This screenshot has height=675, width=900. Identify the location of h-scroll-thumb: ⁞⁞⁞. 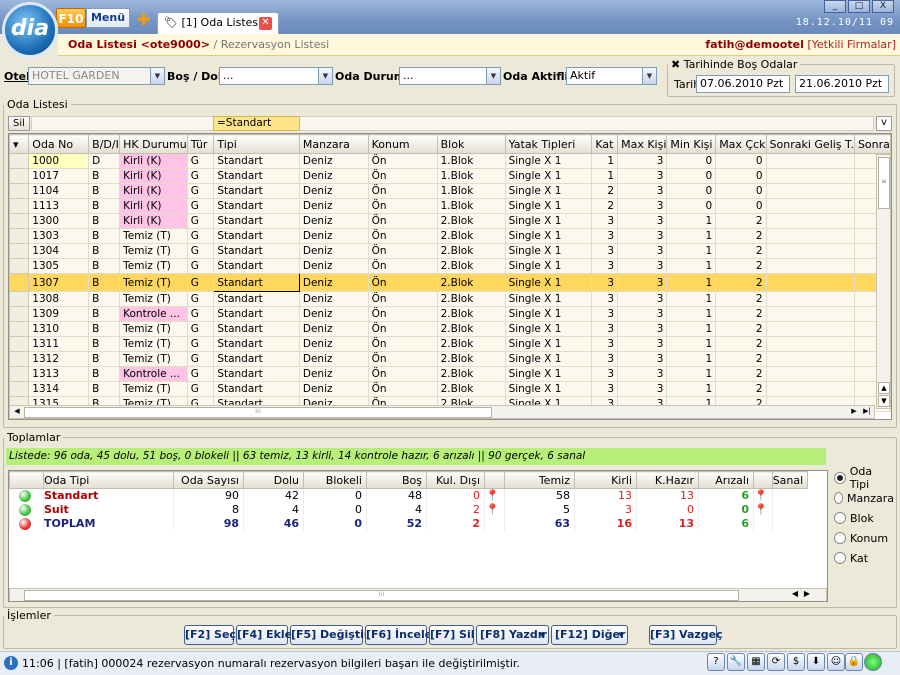
(258, 412).